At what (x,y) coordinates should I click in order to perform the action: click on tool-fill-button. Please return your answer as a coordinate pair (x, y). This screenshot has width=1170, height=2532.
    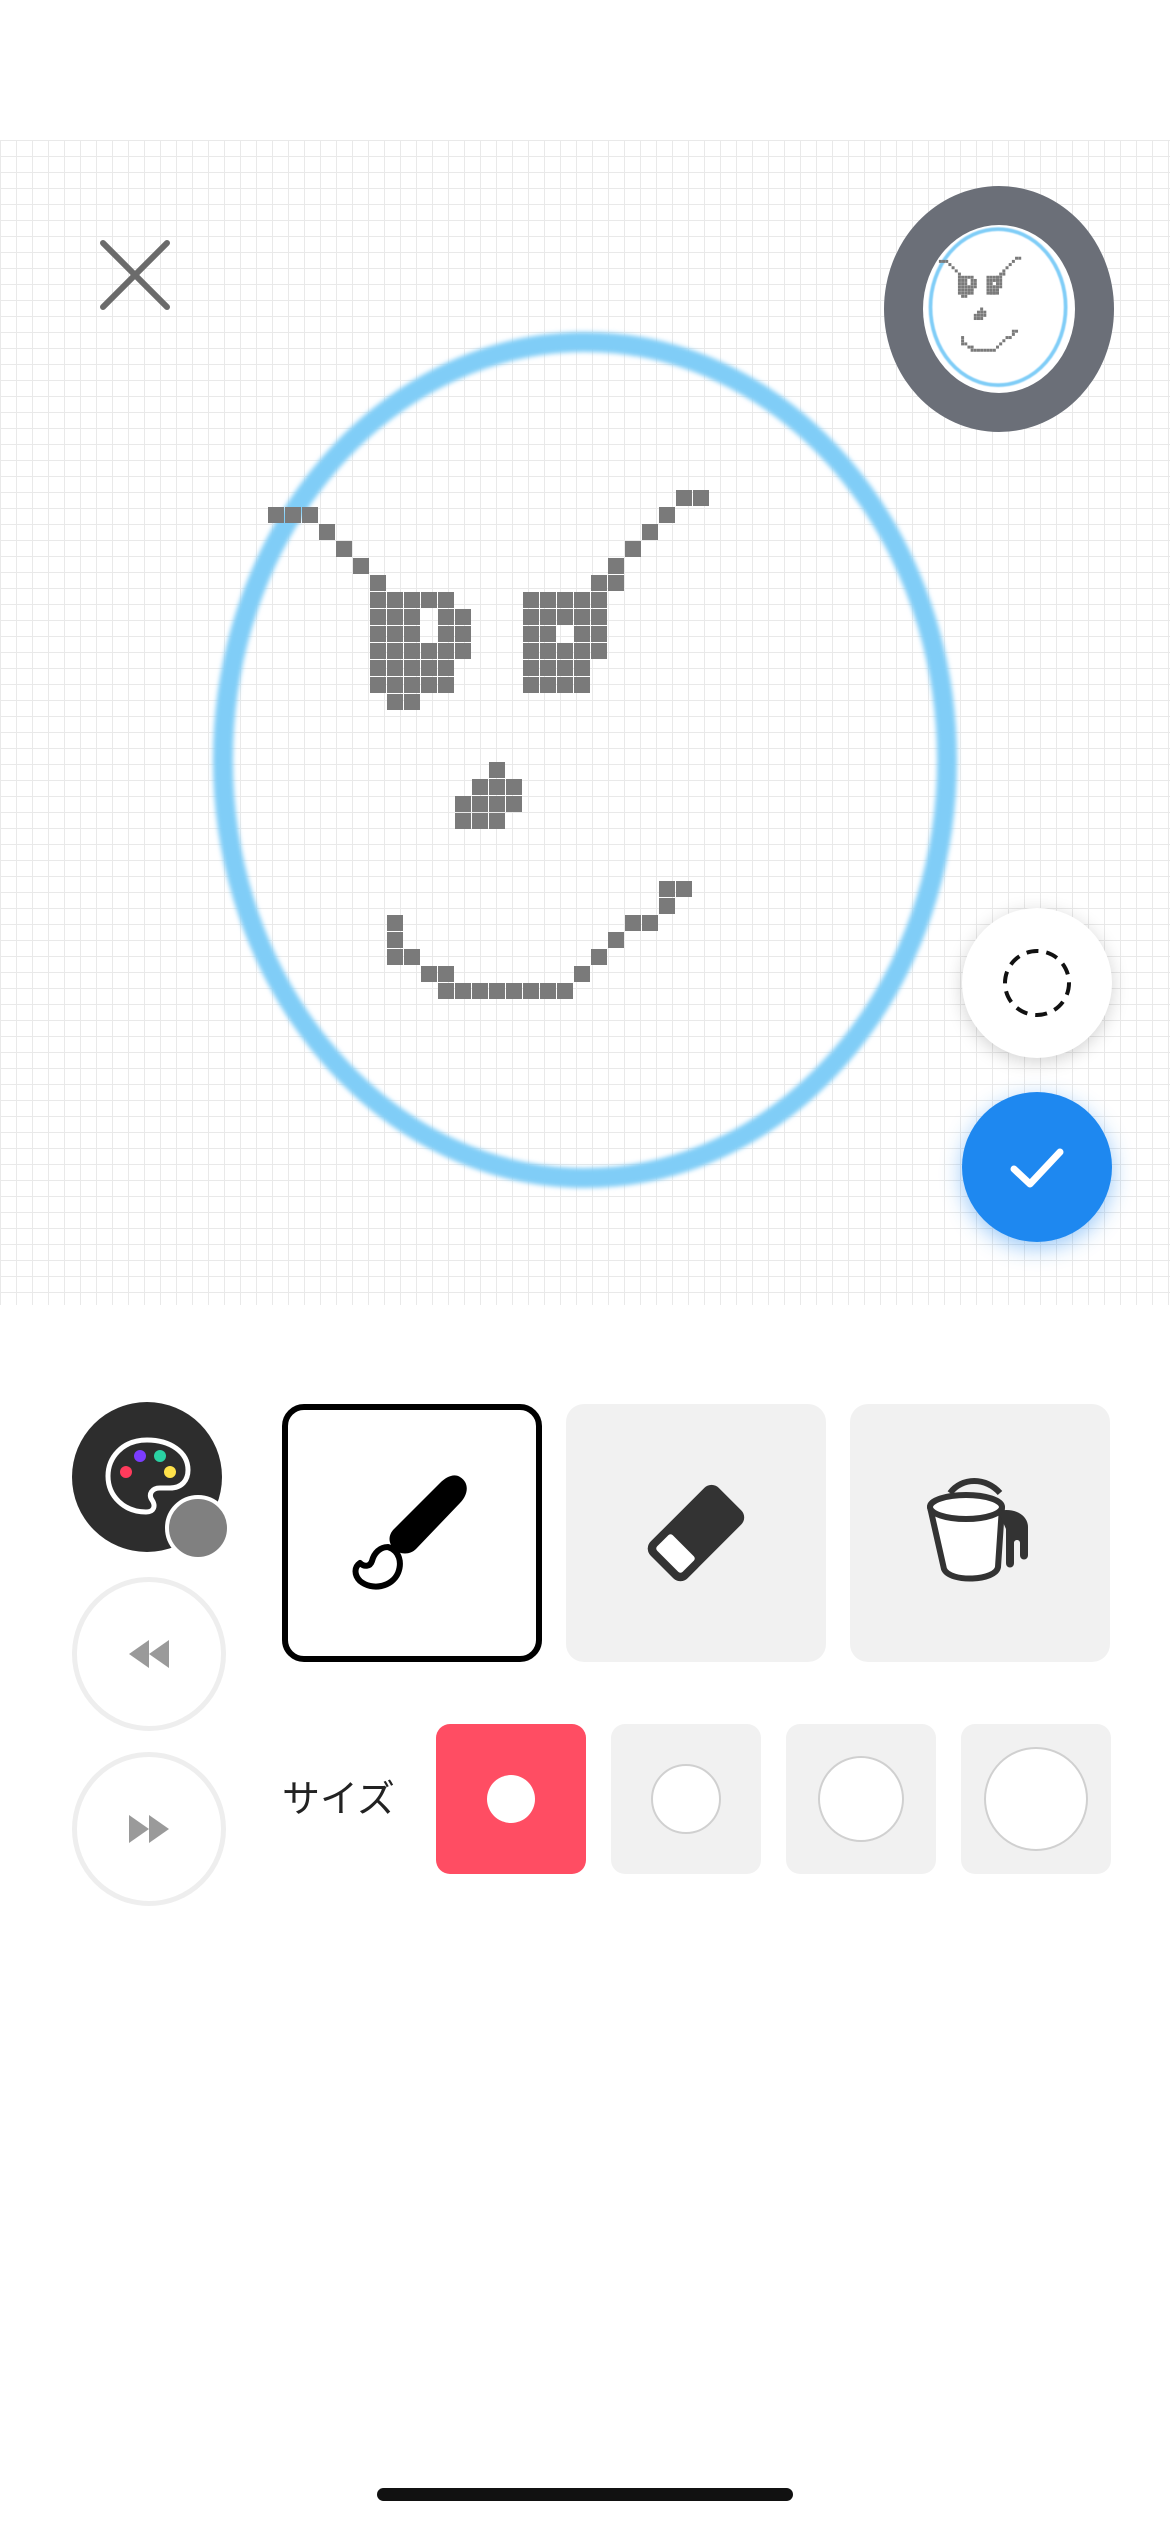
    Looking at the image, I should click on (980, 1533).